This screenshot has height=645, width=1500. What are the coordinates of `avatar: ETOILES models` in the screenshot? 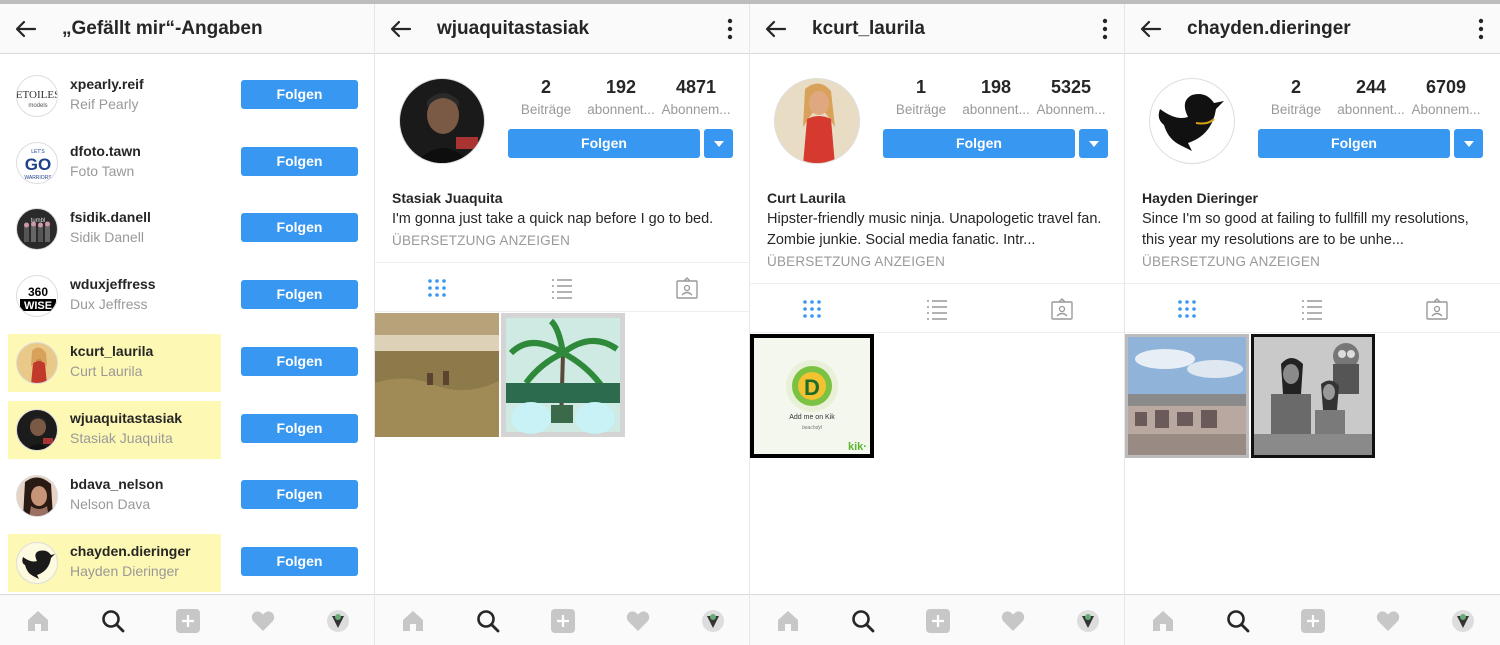 It's located at (37, 96).